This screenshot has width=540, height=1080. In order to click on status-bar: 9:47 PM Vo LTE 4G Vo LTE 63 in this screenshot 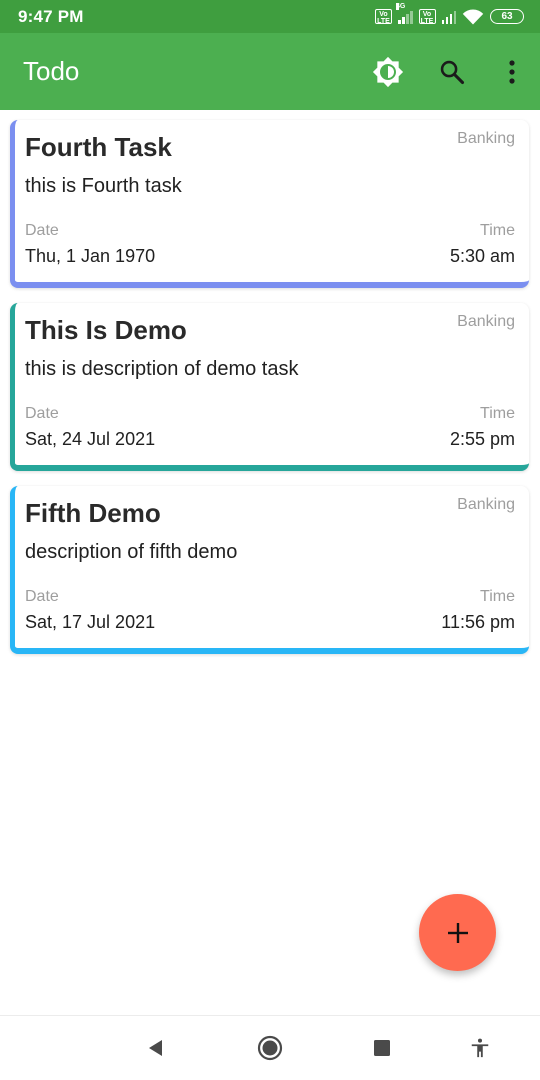, I will do `click(270, 16)`.